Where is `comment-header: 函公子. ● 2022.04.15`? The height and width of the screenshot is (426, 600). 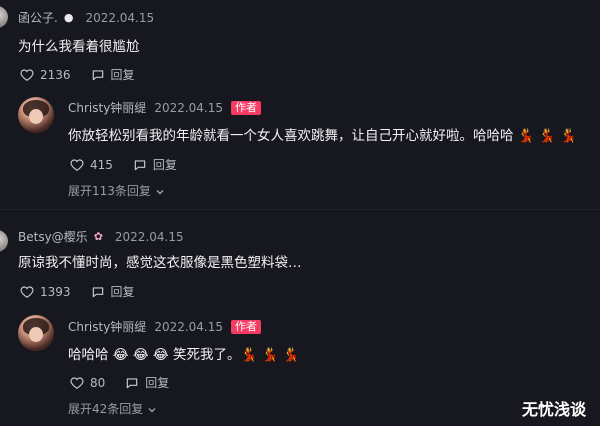 comment-header: 函公子. ● 2022.04.15 is located at coordinates (86, 17).